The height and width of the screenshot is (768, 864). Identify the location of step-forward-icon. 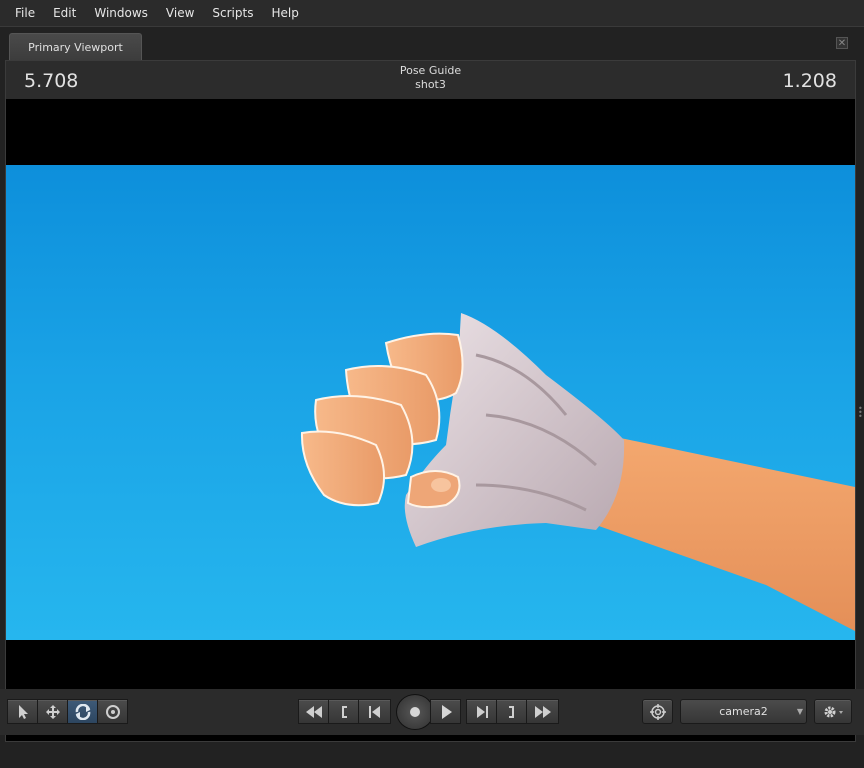
(481, 711).